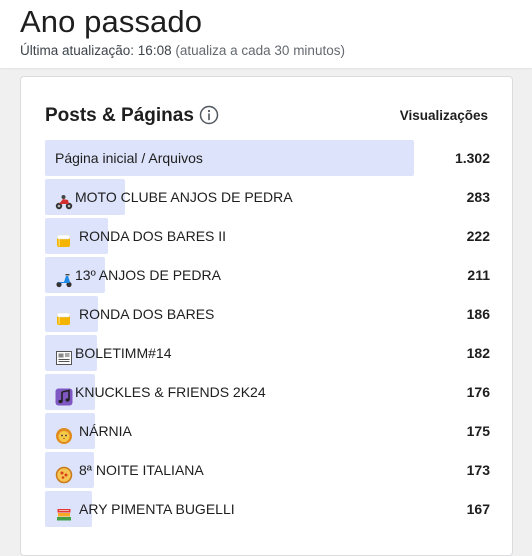 Image resolution: width=532 pixels, height=556 pixels. I want to click on post-title-link: KNUCKLES & FRIENDS 2K24, so click(160, 392).